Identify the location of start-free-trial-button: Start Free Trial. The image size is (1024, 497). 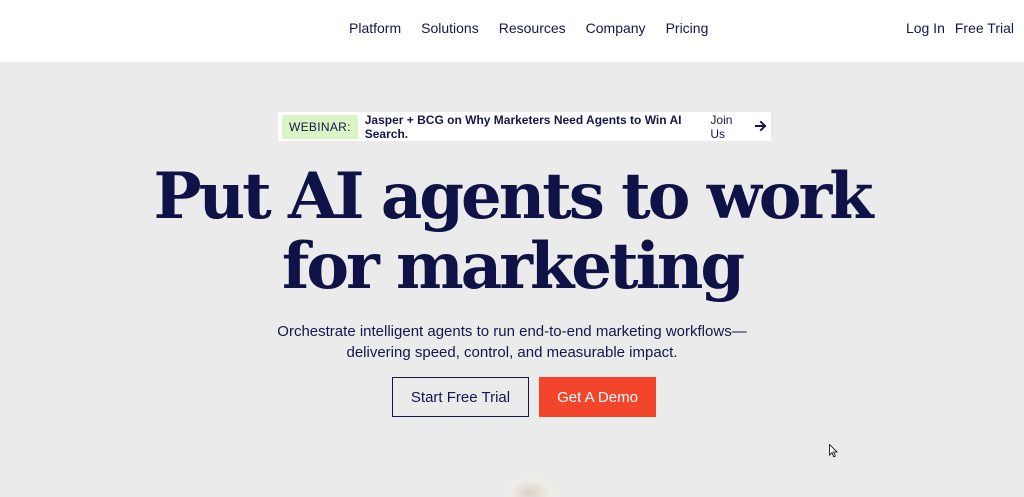
(460, 397).